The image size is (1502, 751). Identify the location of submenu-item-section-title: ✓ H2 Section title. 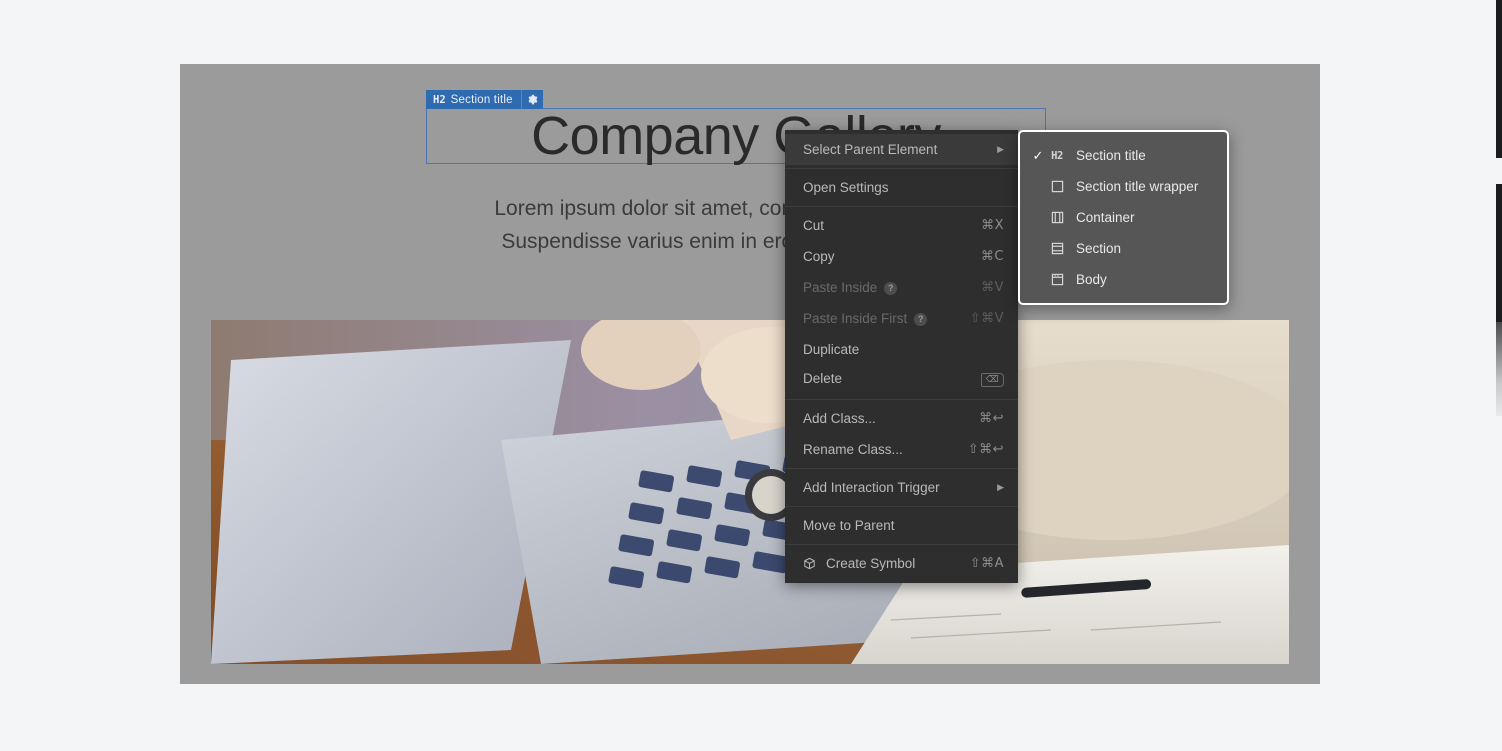
(1123, 155).